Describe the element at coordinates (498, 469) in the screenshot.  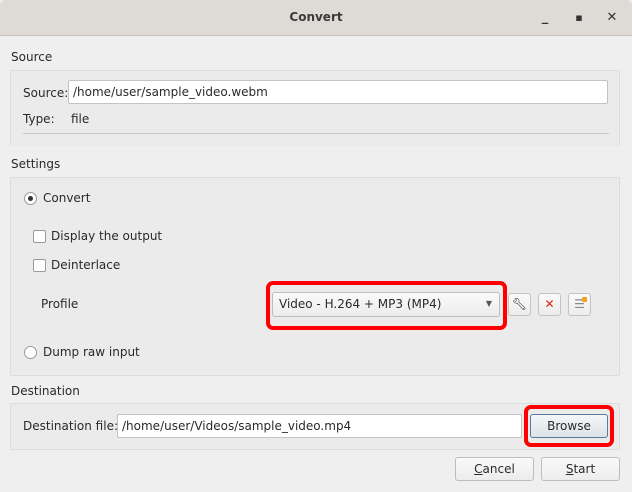
I see `cancel-label: ancel` at that location.